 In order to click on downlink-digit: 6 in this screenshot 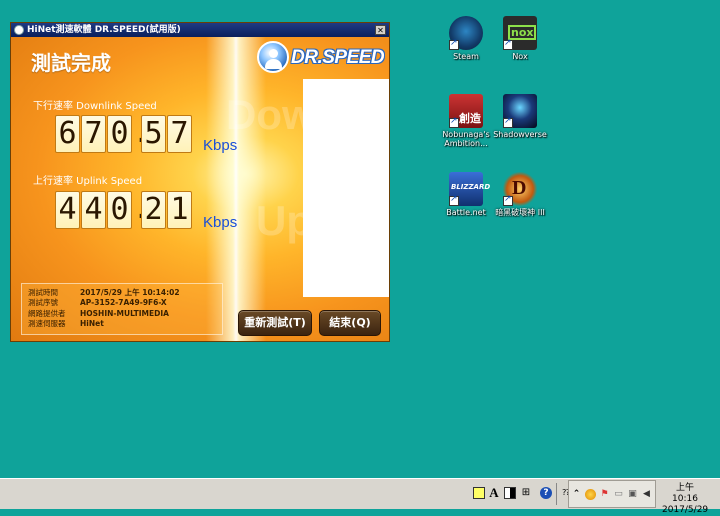, I will do `click(67, 134)`.